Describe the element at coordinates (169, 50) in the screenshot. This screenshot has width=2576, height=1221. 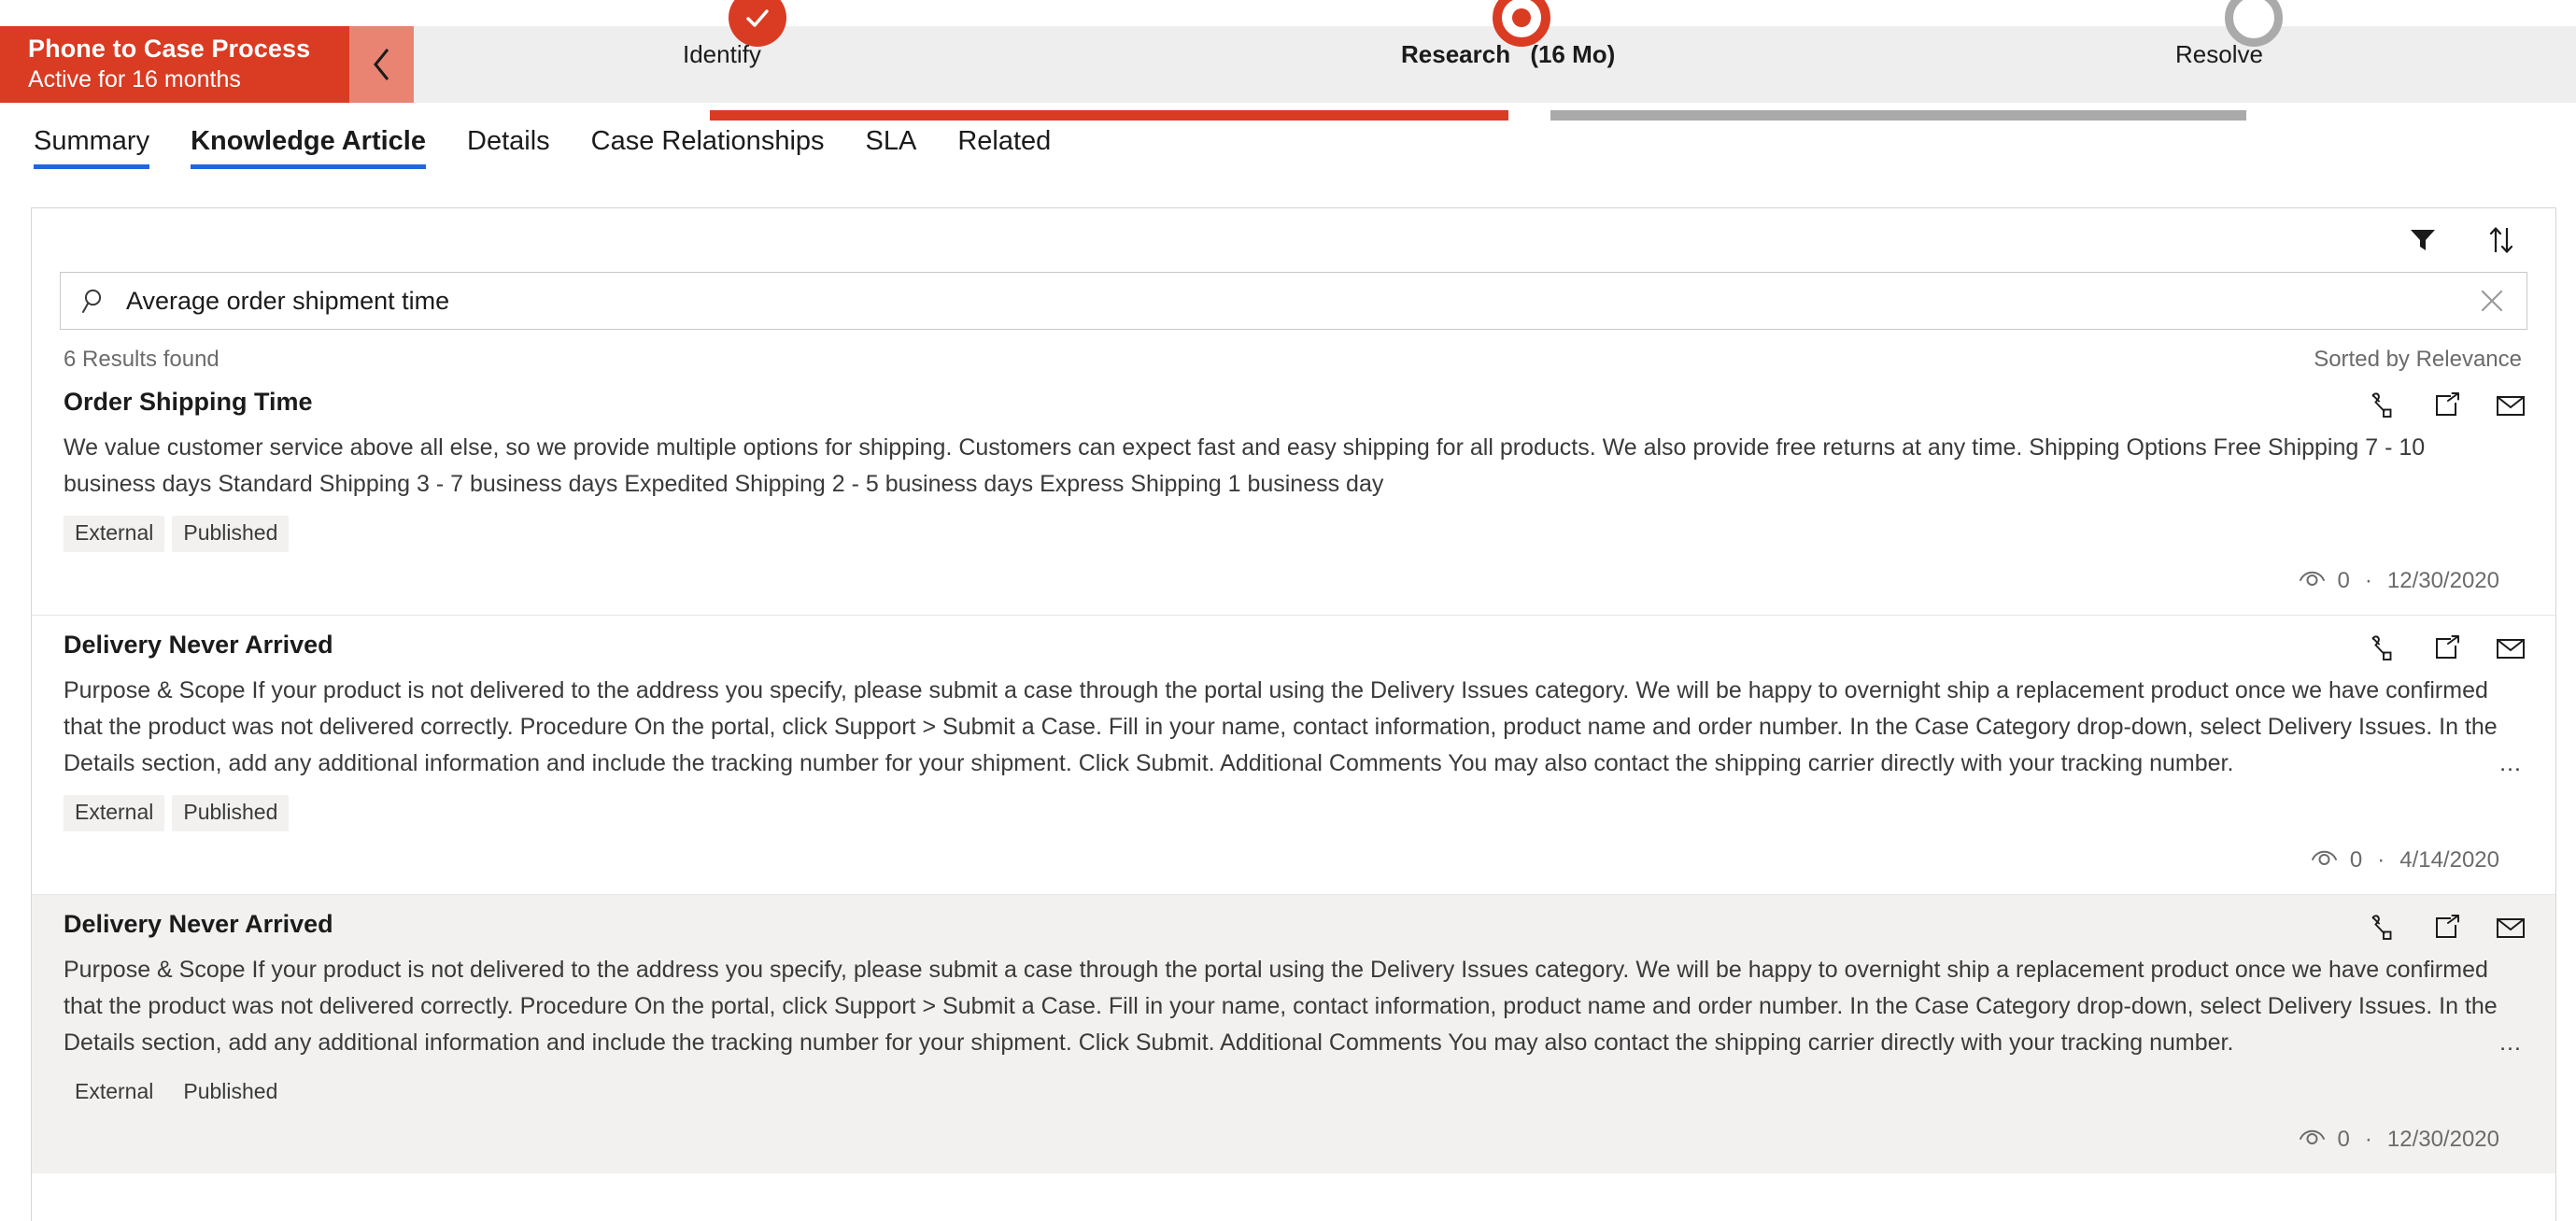
I see `process-name: Phone to Case Process` at that location.